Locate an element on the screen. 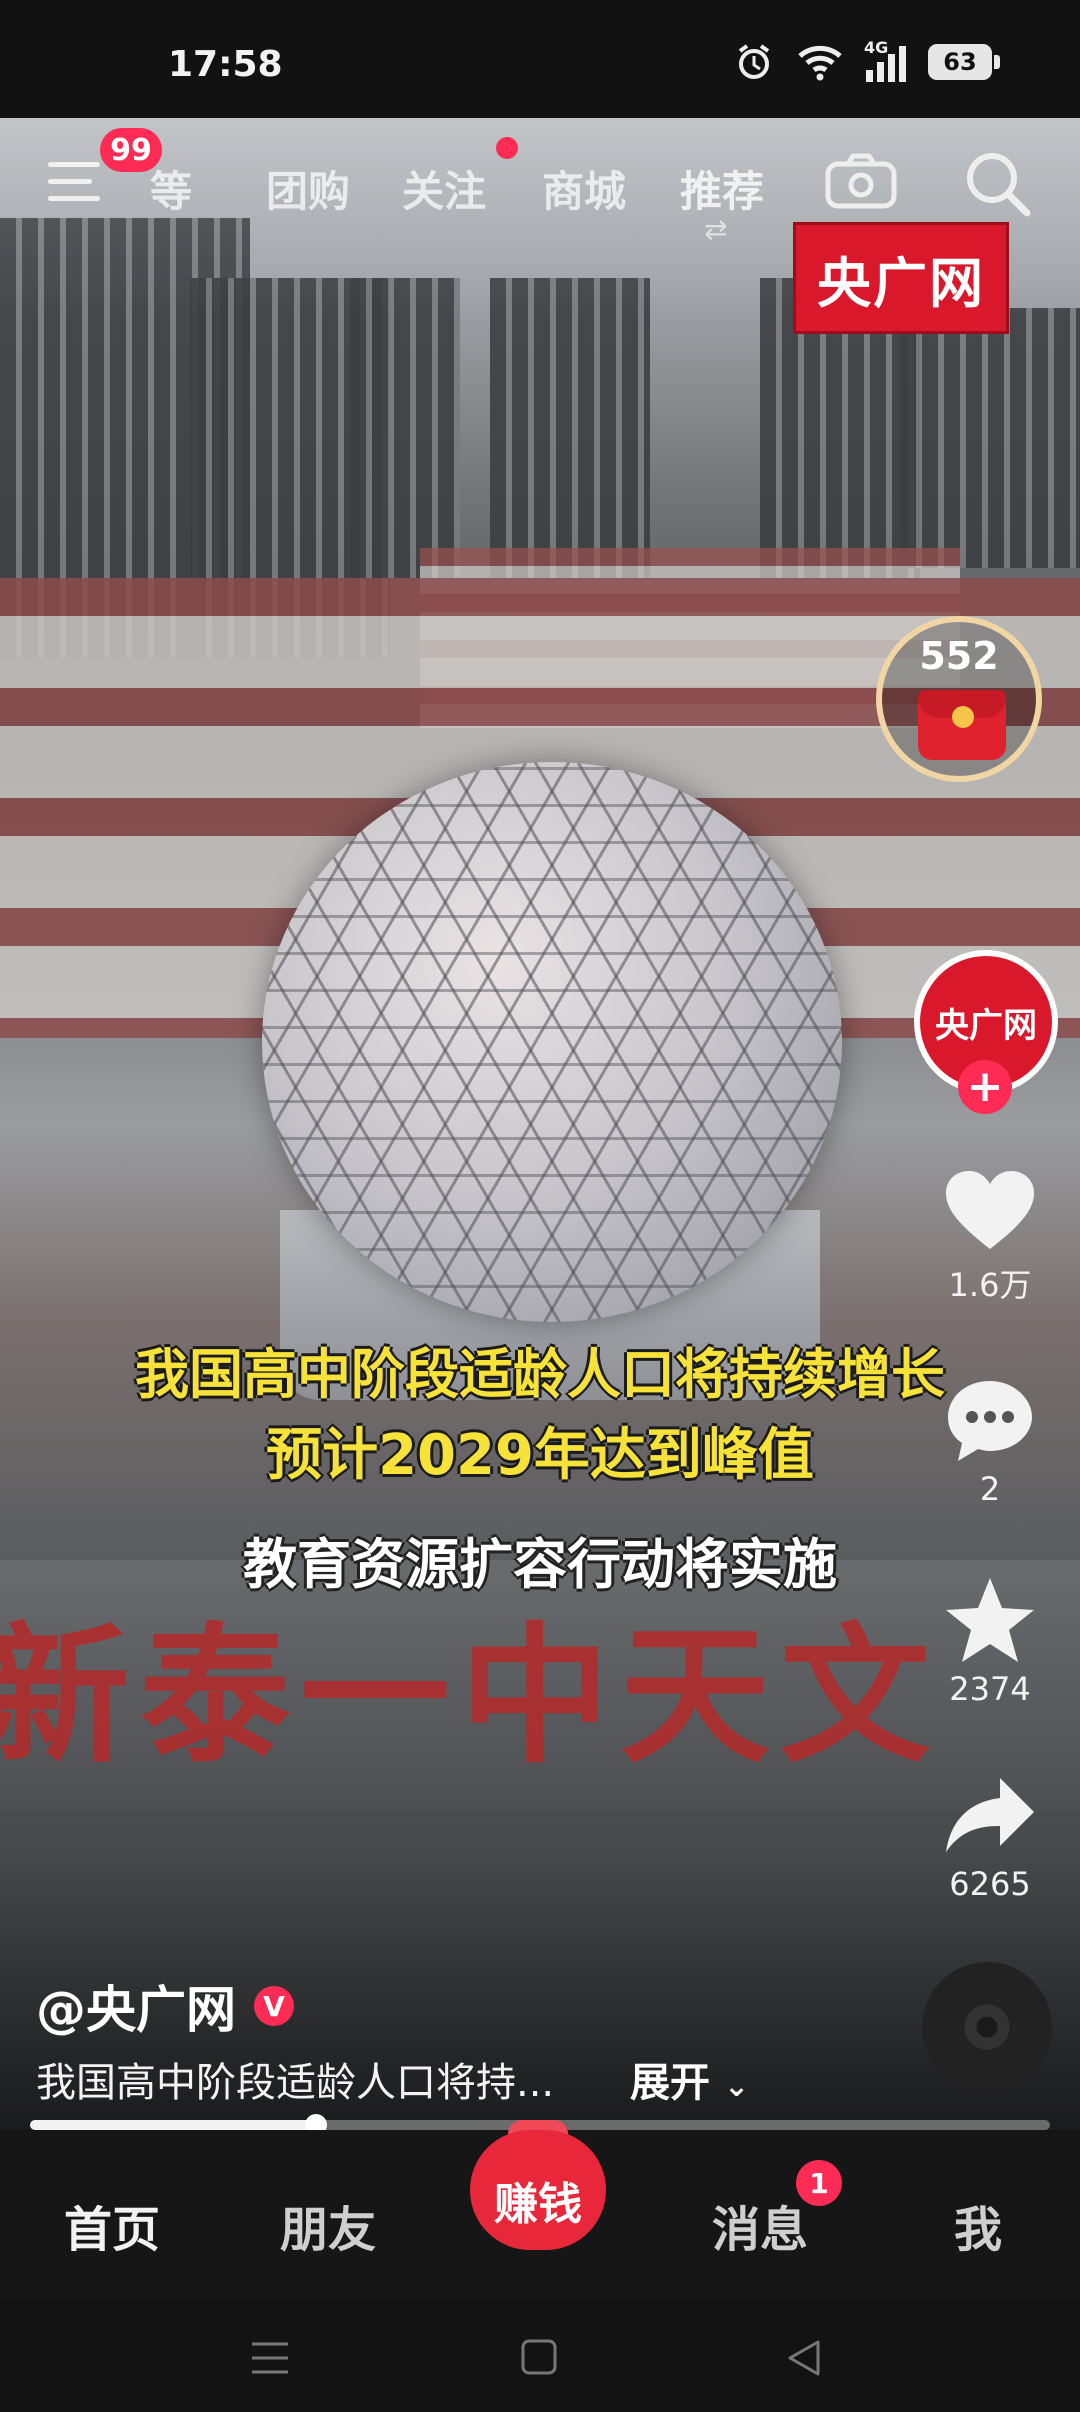  author-name: @央广网 is located at coordinates (136, 2006).